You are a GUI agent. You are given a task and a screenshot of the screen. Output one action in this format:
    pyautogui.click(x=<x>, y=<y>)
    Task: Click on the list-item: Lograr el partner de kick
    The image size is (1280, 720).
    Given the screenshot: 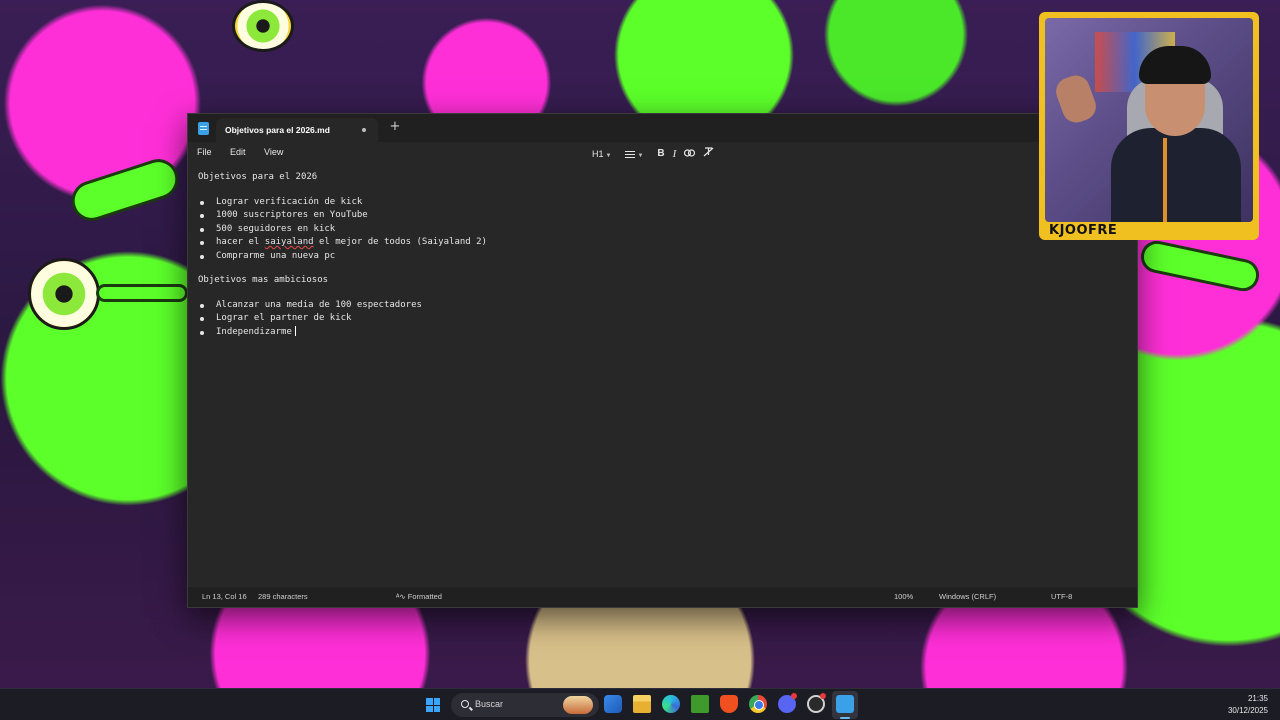 What is the action you would take?
    pyautogui.click(x=310, y=318)
    